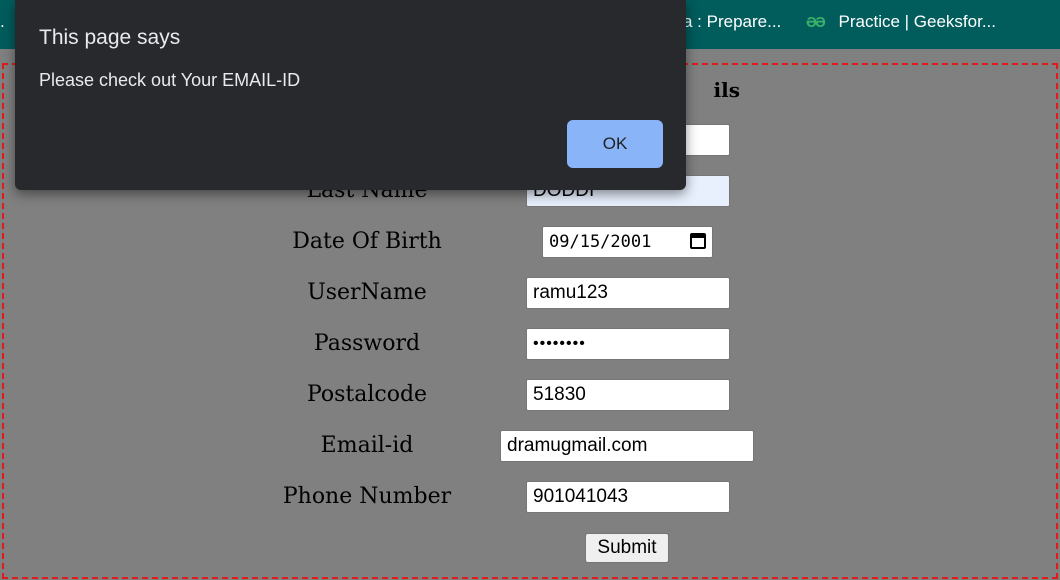 The height and width of the screenshot is (580, 1060). What do you see at coordinates (627, 548) in the screenshot?
I see `submit-button: Submit` at bounding box center [627, 548].